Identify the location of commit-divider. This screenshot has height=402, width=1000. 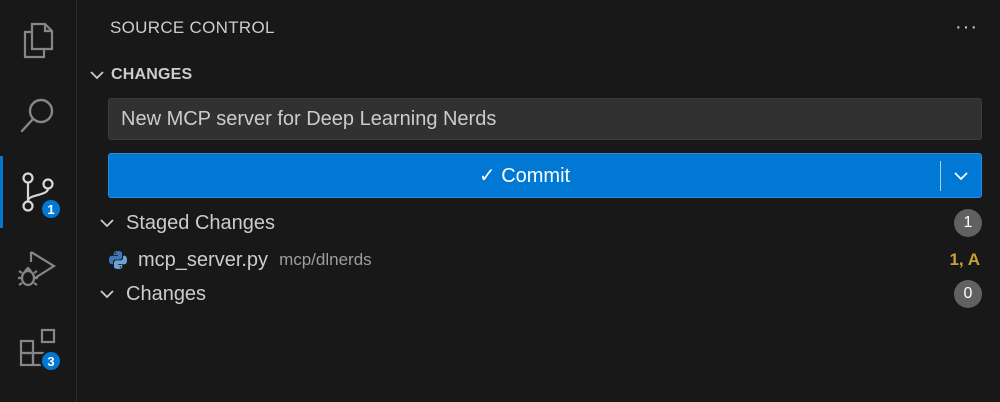
(940, 175).